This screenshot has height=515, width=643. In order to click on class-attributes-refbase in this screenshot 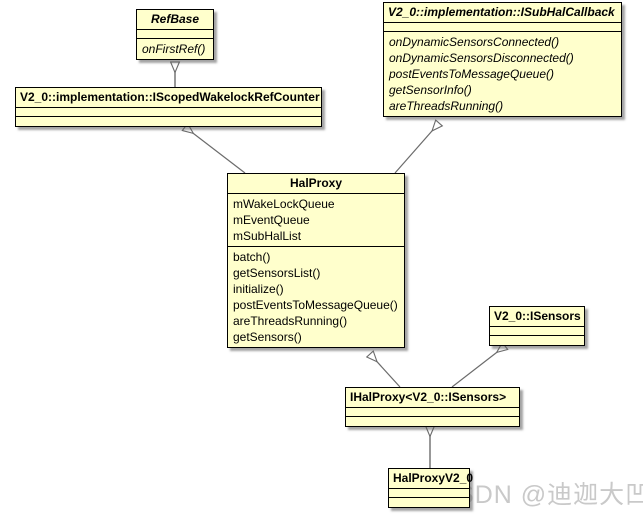, I will do `click(175, 34)`.